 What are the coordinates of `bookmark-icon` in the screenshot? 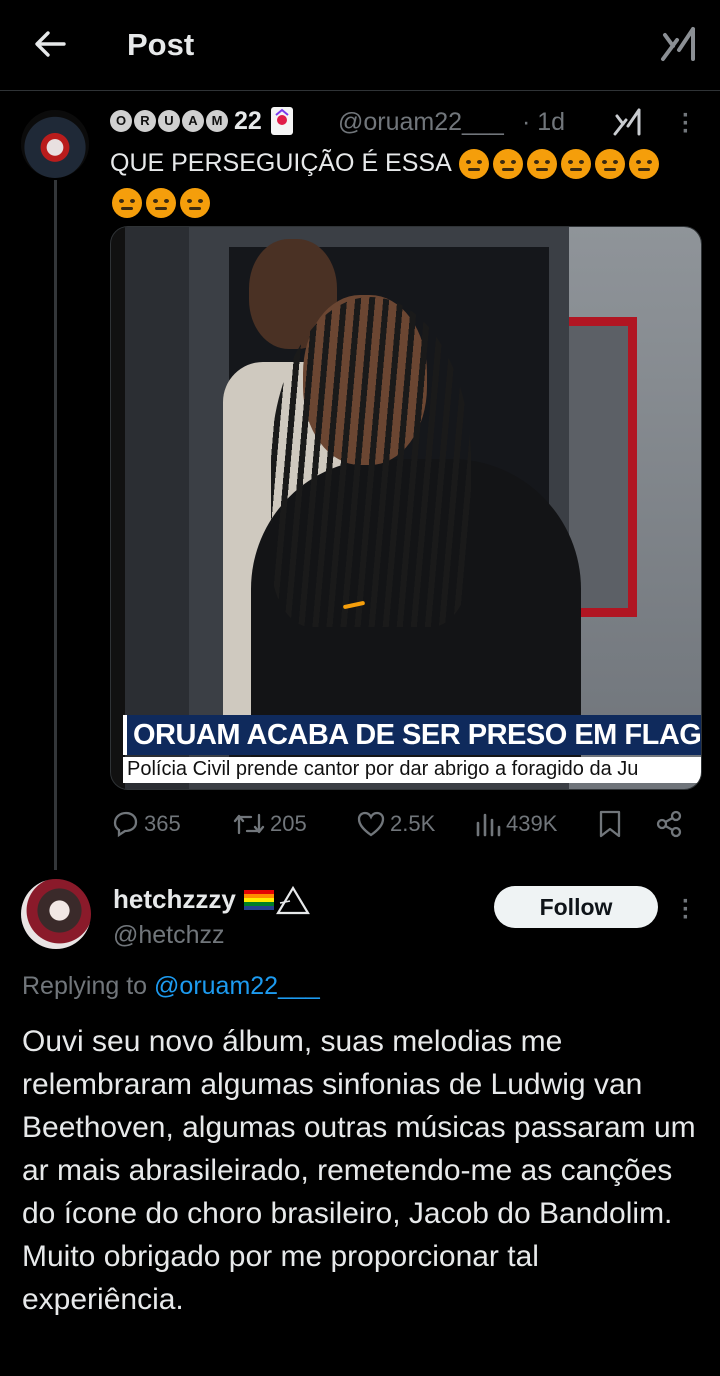 It's located at (610, 824).